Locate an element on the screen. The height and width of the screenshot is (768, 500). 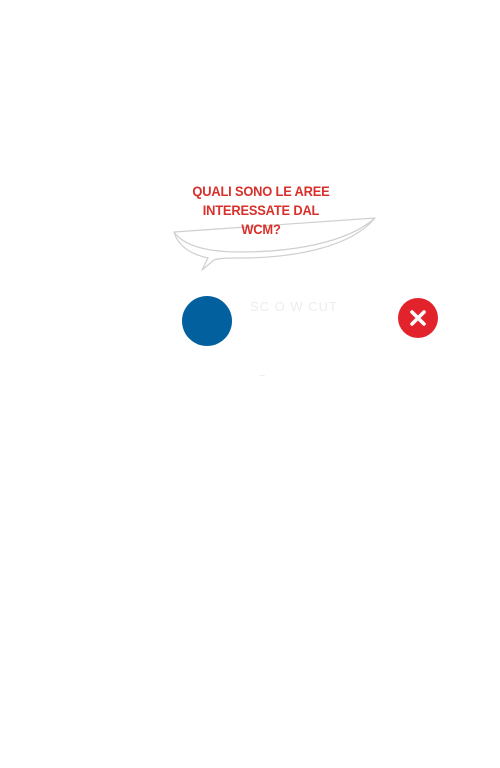
close-button is located at coordinates (418, 318).